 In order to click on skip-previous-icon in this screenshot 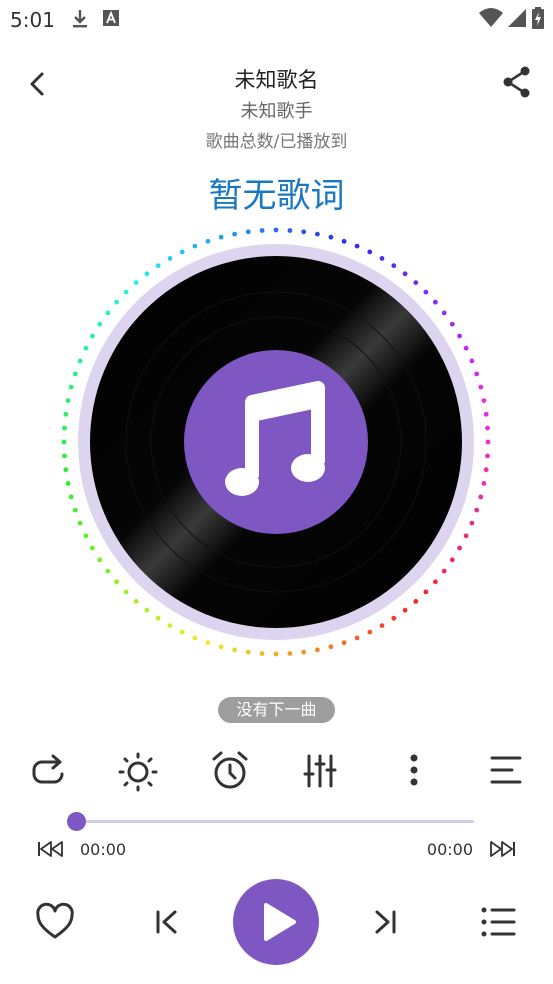, I will do `click(166, 922)`.